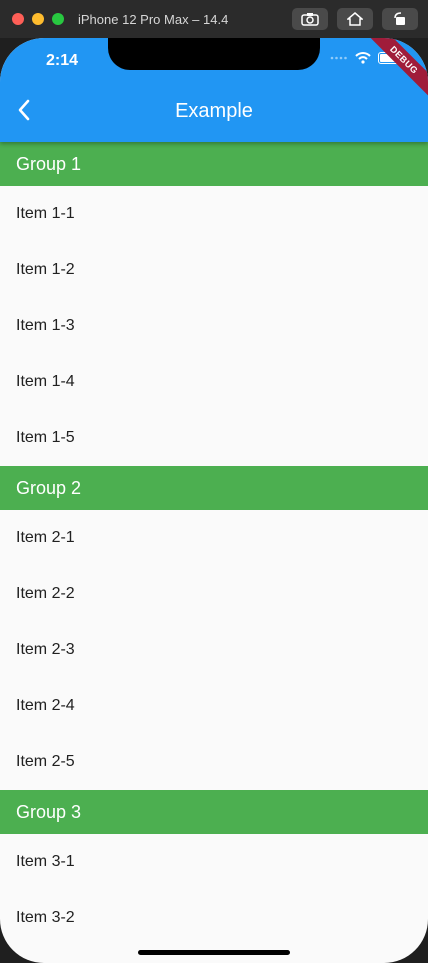 The width and height of the screenshot is (428, 963). I want to click on simulator-toolbar: iPhone 12 Pro Max – 14.4, so click(214, 19).